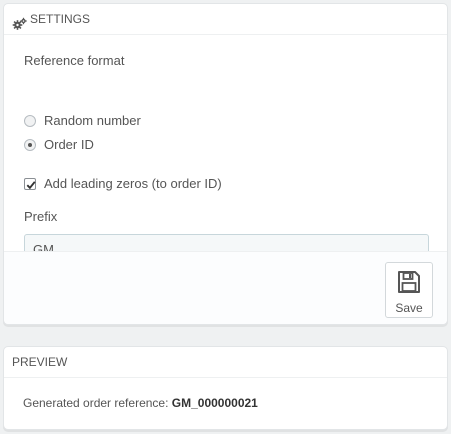  Describe the element at coordinates (225, 19) in the screenshot. I see `settings-panel-heading: Settings` at that location.